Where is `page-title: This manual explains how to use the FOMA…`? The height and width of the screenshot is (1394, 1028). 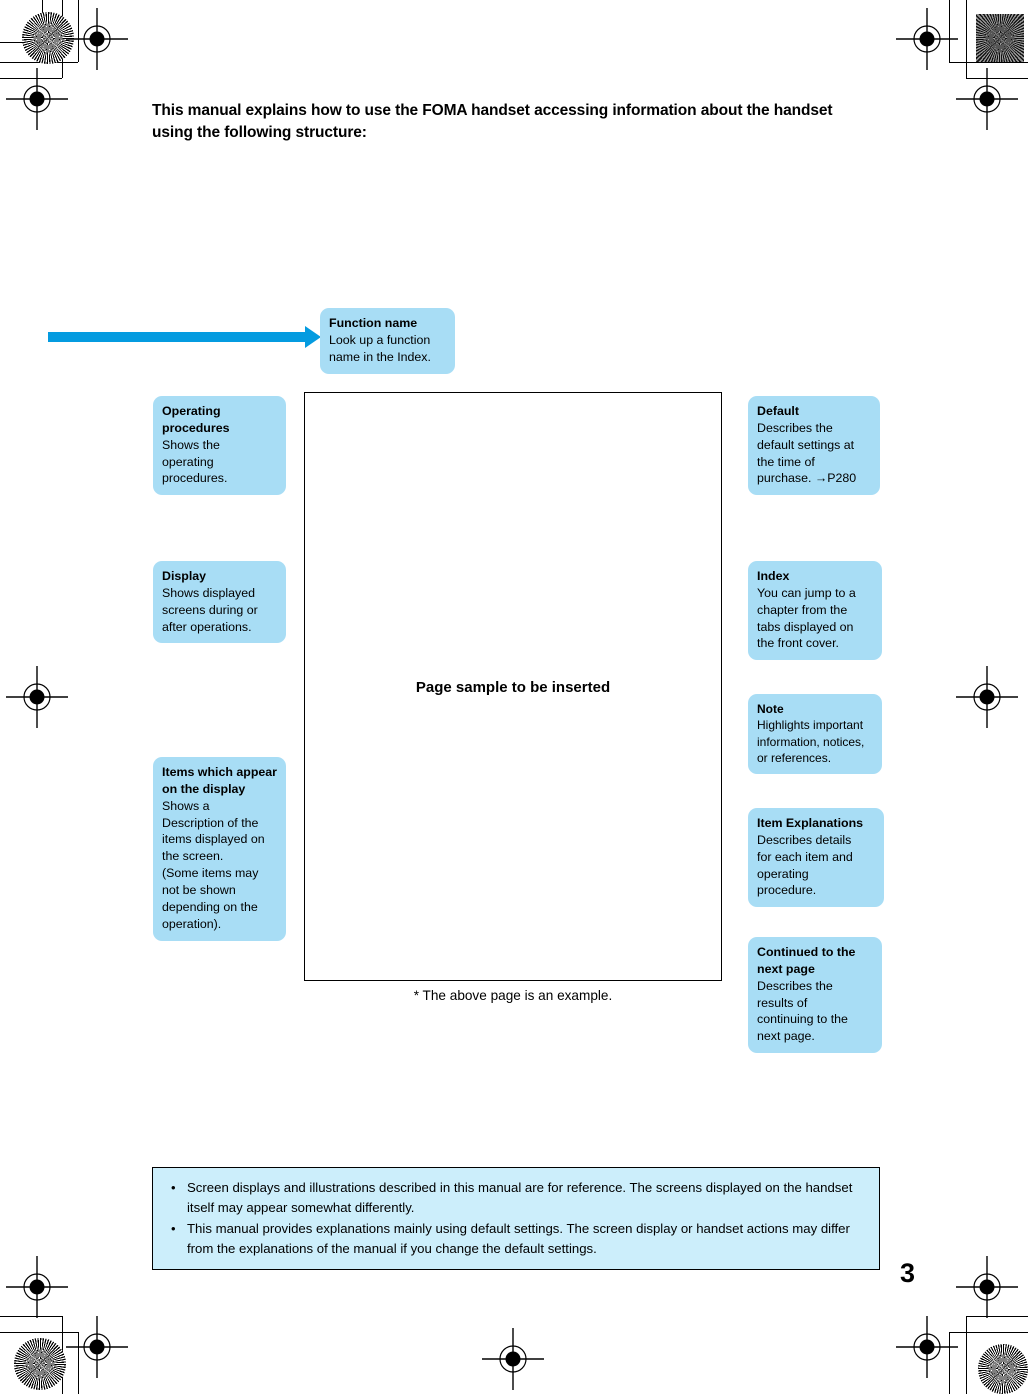 page-title: This manual explains how to use the FOMA… is located at coordinates (492, 121).